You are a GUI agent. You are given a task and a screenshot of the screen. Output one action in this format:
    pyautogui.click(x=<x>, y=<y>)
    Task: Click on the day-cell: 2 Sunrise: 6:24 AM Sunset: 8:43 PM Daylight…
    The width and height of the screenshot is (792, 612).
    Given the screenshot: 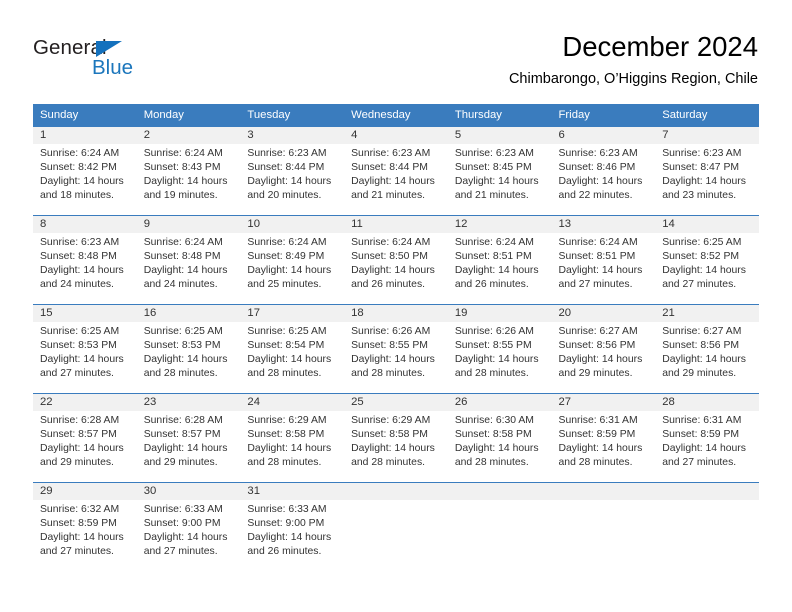 What is the action you would take?
    pyautogui.click(x=188, y=170)
    